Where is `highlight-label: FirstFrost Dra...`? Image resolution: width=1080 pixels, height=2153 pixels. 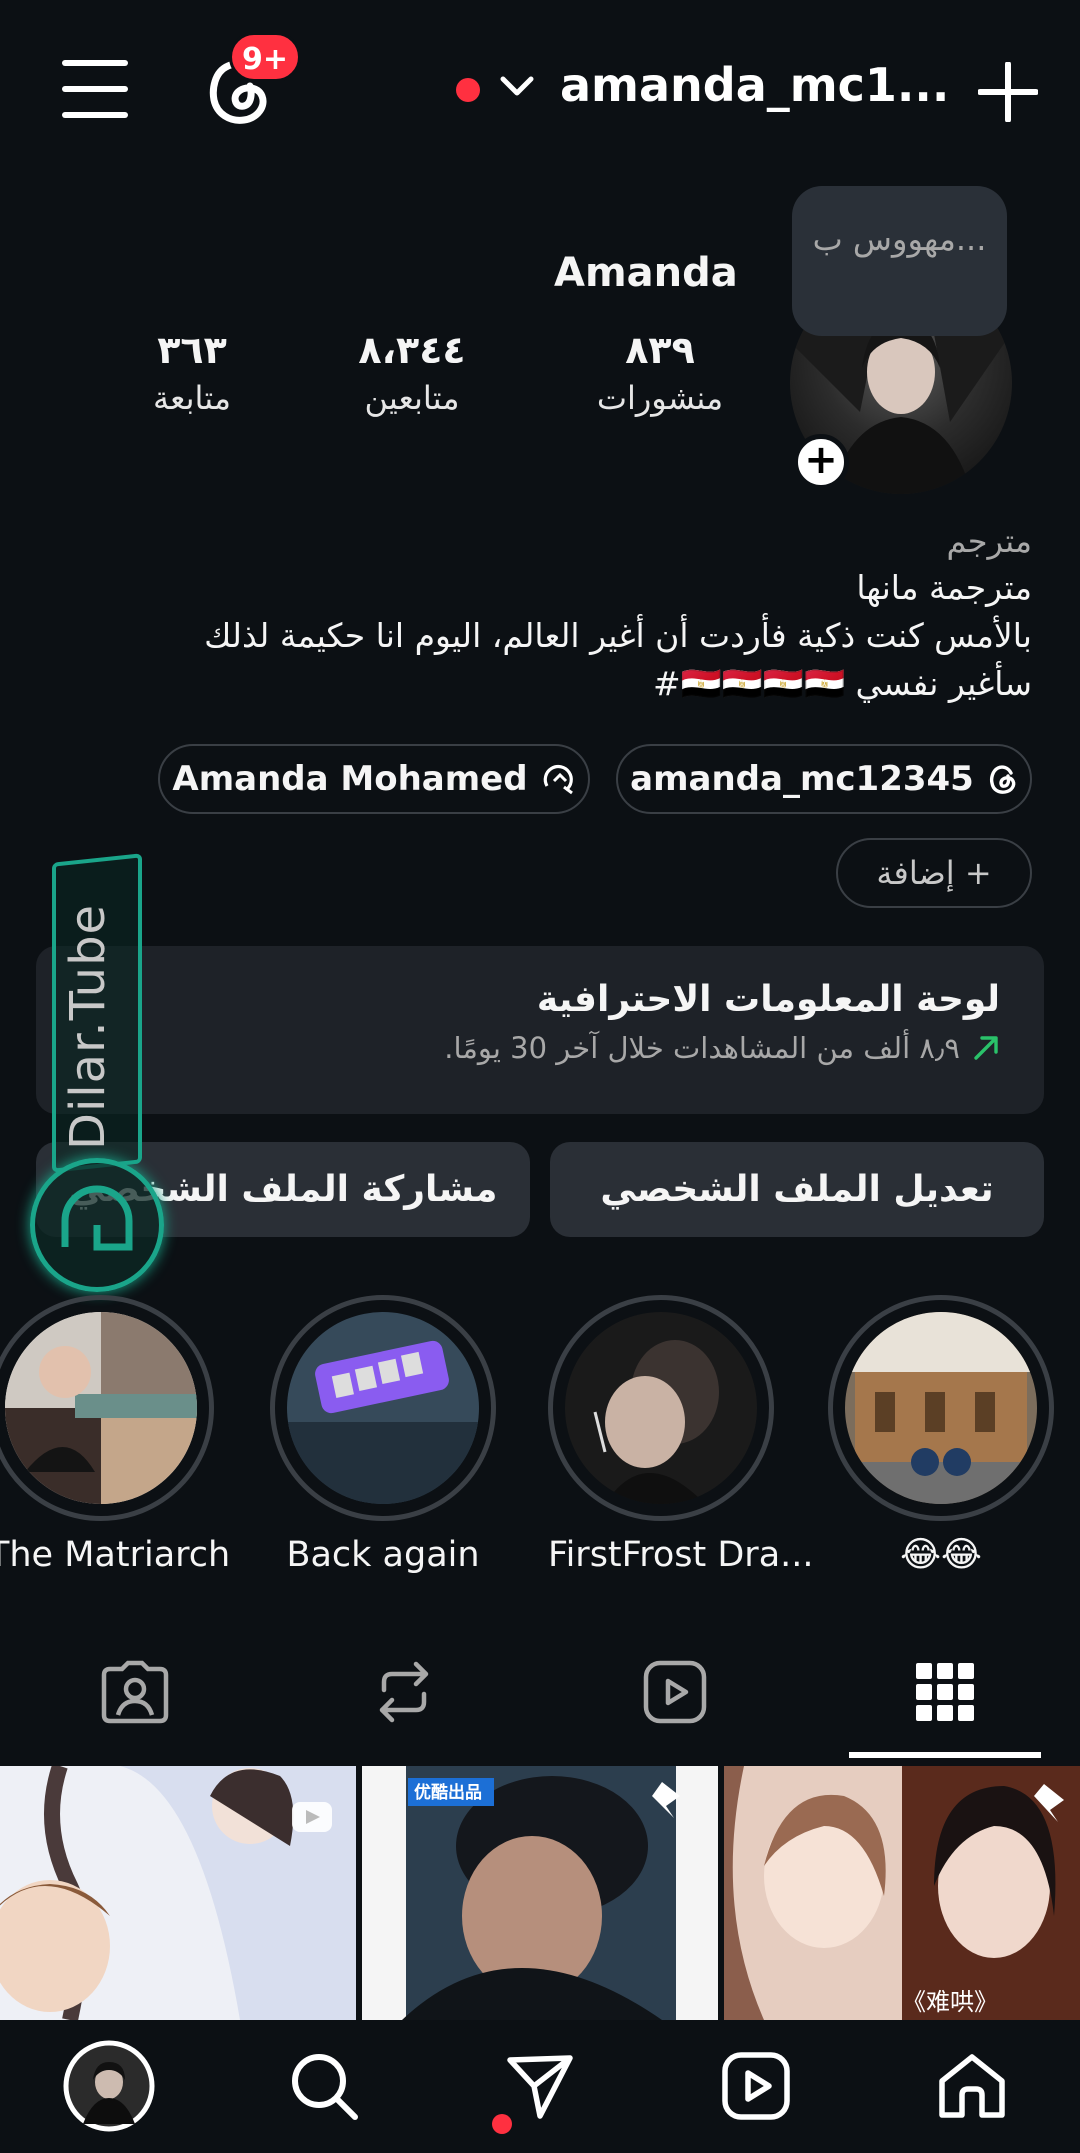
highlight-label: FirstFrost Dra... is located at coordinates (681, 1555).